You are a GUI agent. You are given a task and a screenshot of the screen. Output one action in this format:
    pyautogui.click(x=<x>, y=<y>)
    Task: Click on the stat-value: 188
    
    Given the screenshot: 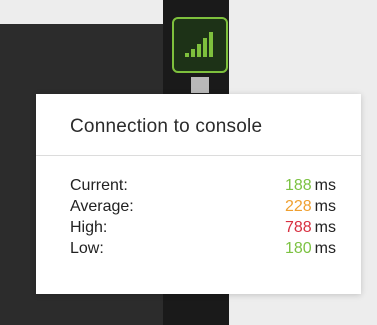 What is the action you would take?
    pyautogui.click(x=298, y=185)
    